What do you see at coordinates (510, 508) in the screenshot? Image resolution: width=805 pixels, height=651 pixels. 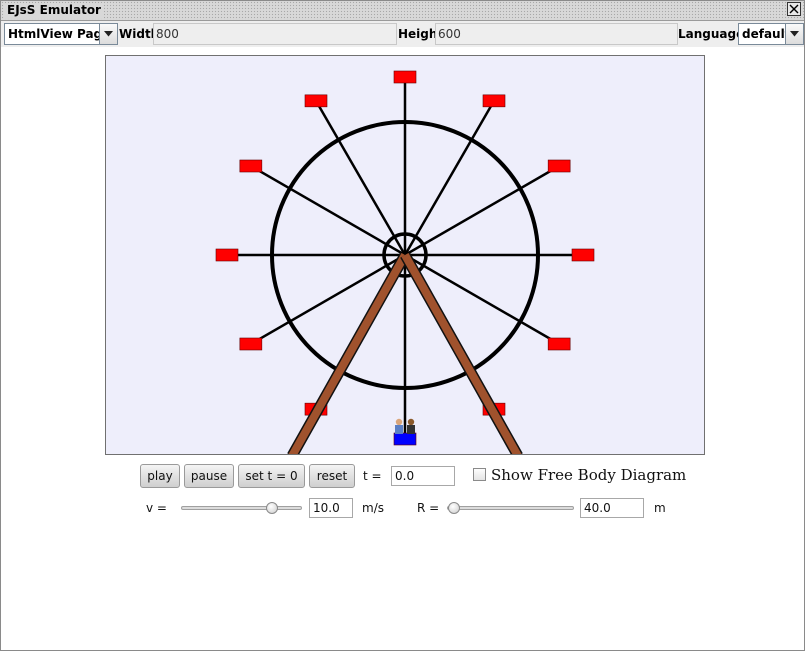 I see `r-slider-track` at bounding box center [510, 508].